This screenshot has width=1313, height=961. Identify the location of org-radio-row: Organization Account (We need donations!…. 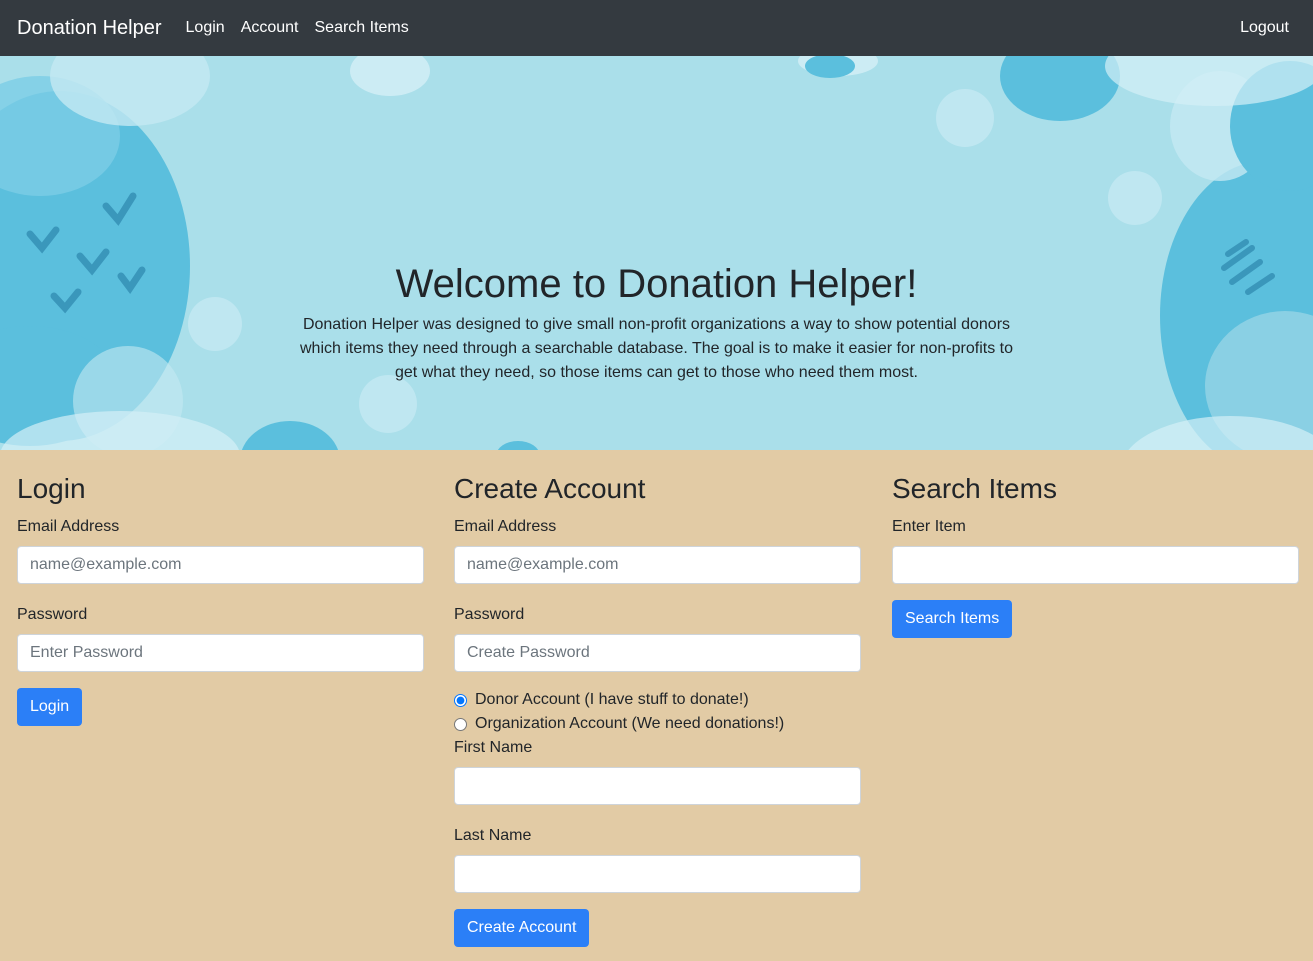
(657, 724).